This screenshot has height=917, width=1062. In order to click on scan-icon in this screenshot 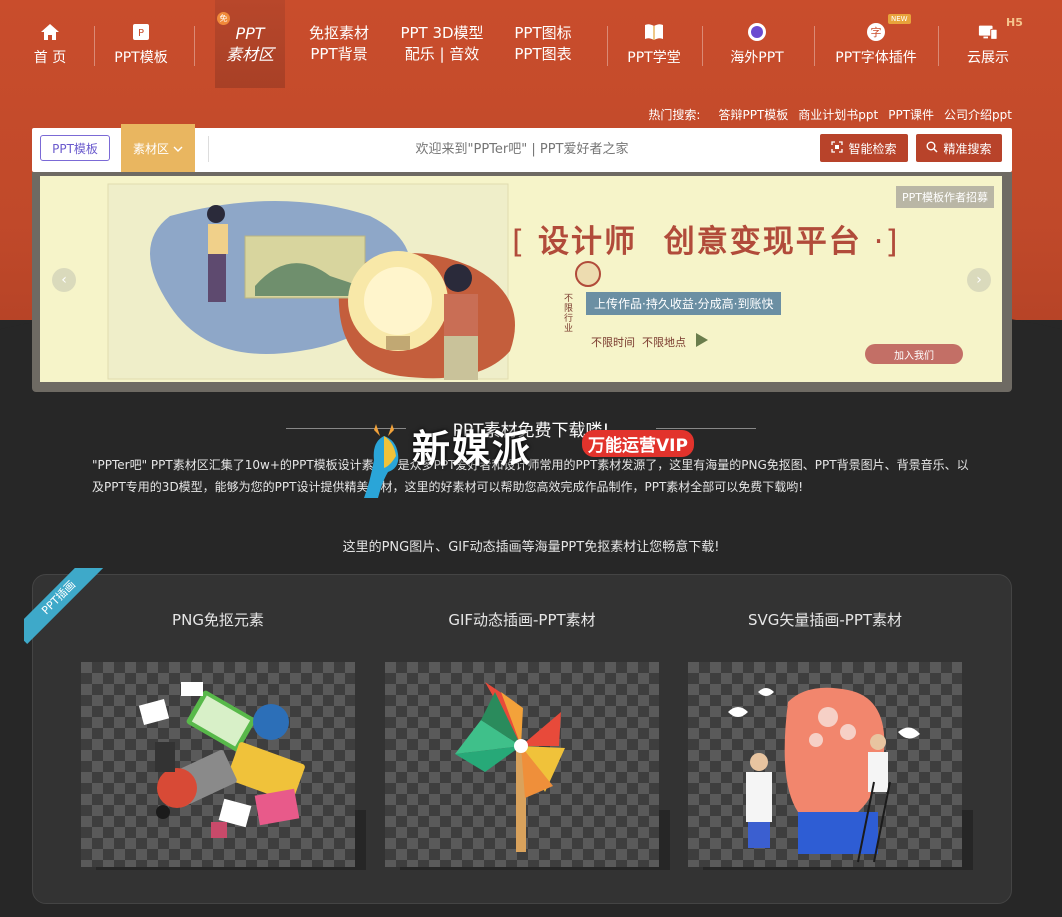, I will do `click(837, 148)`.